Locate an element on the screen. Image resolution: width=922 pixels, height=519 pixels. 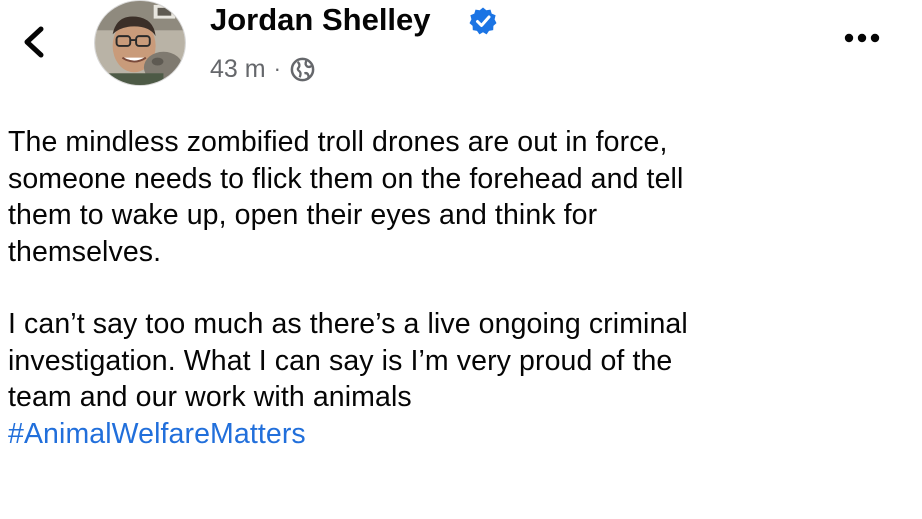
post-meta: 43 m · is located at coordinates (263, 69).